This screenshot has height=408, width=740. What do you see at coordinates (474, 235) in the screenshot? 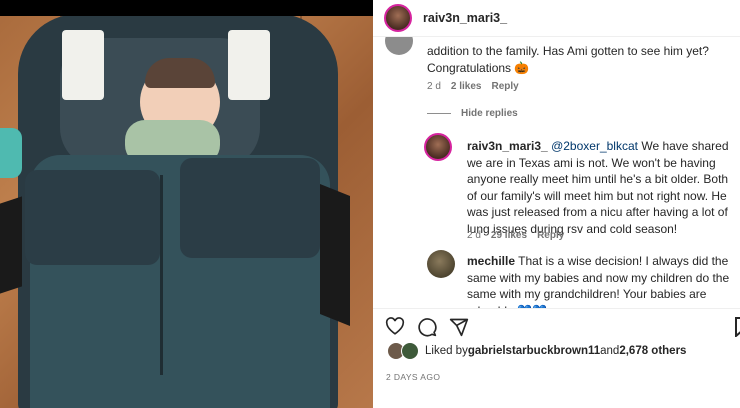
I see `comment-2-time: 2 d` at bounding box center [474, 235].